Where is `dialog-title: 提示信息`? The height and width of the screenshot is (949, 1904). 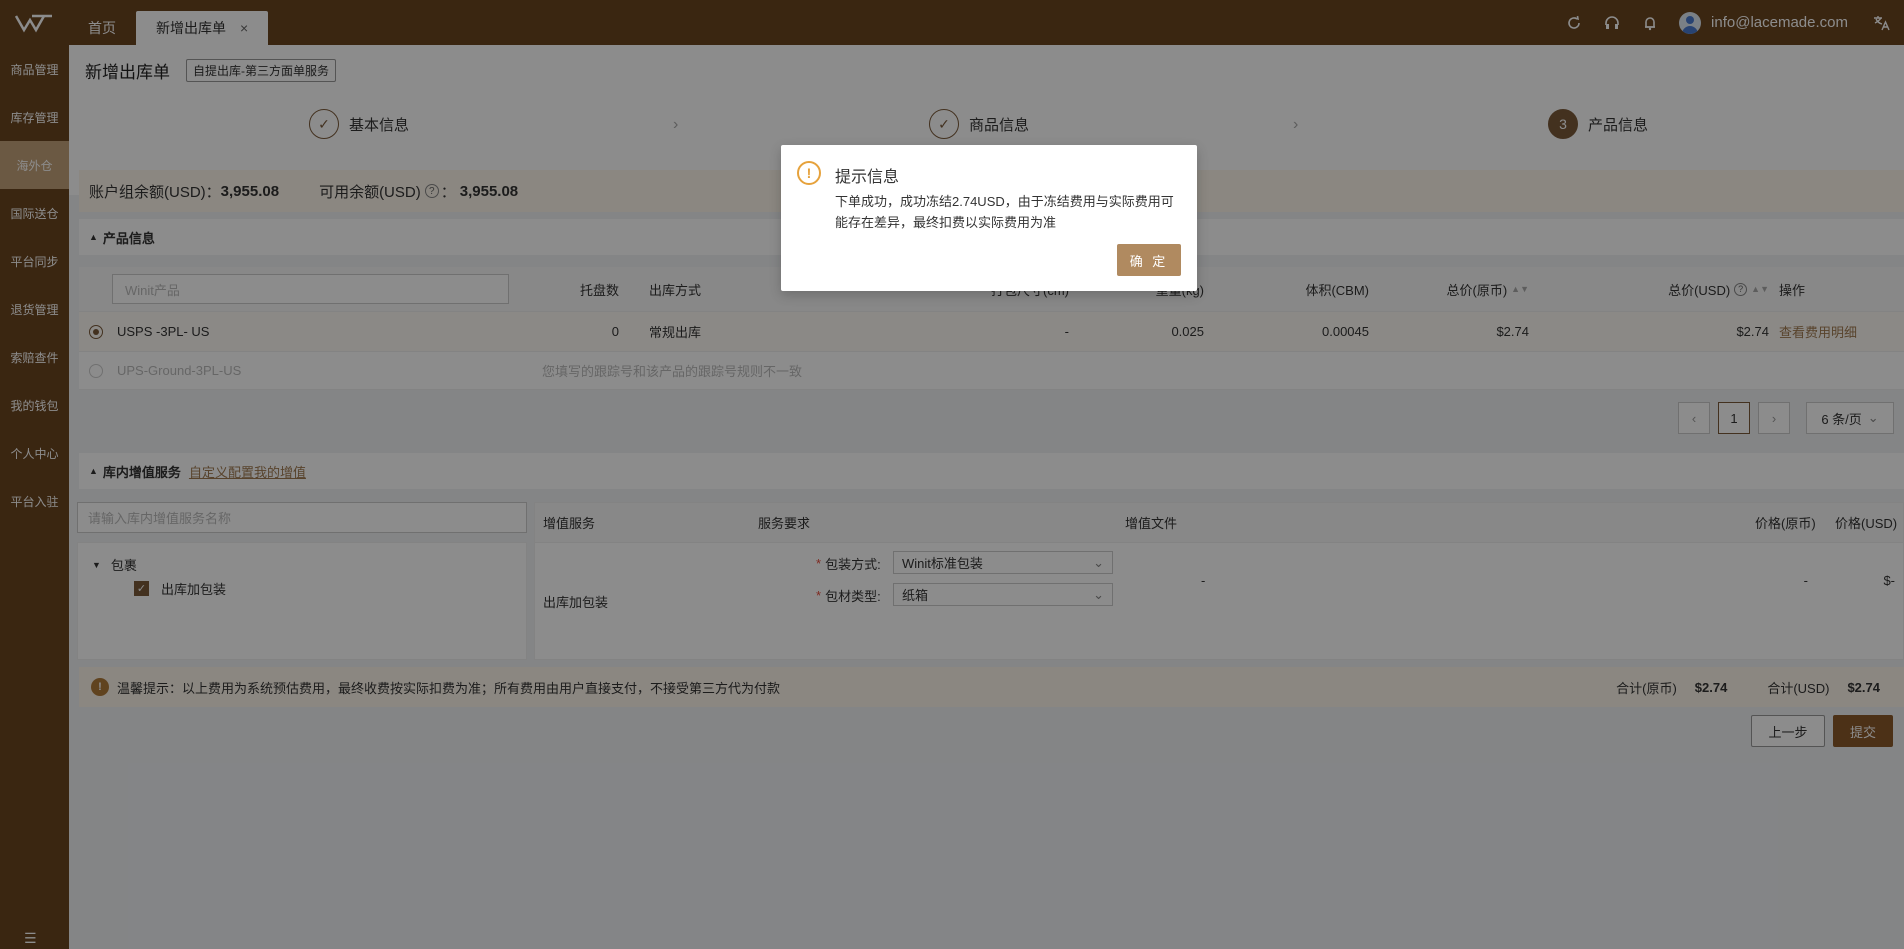 dialog-title: 提示信息 is located at coordinates (867, 177).